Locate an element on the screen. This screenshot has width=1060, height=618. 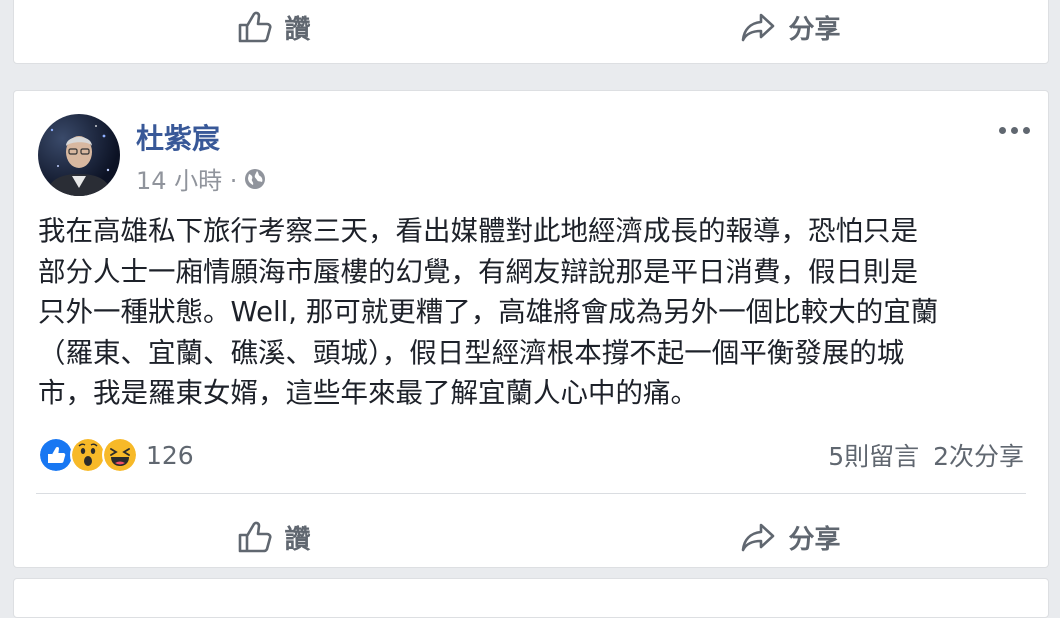
author-name: 杜紫宸 is located at coordinates (178, 137).